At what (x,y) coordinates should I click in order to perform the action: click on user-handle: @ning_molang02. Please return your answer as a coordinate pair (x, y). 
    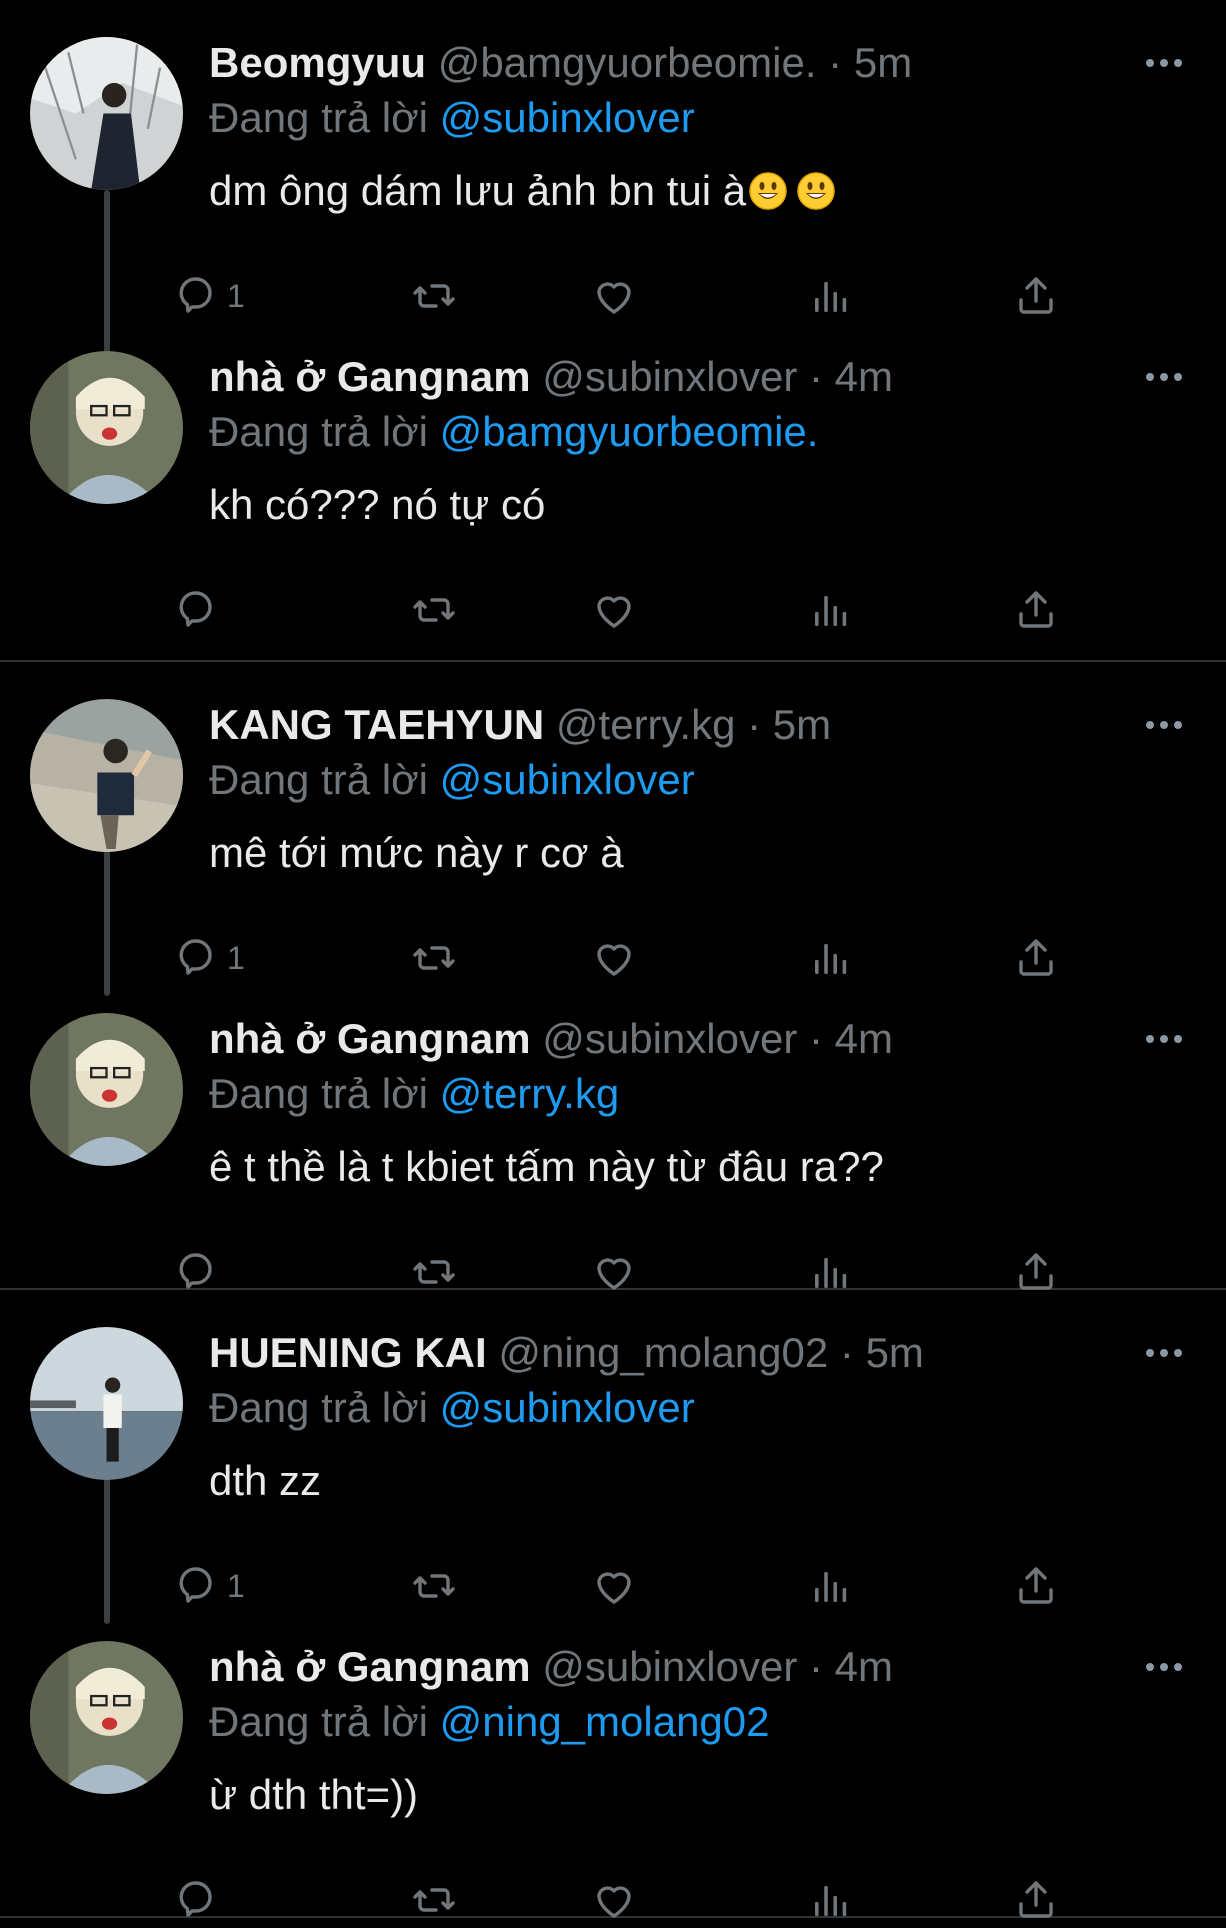
    Looking at the image, I should click on (663, 1352).